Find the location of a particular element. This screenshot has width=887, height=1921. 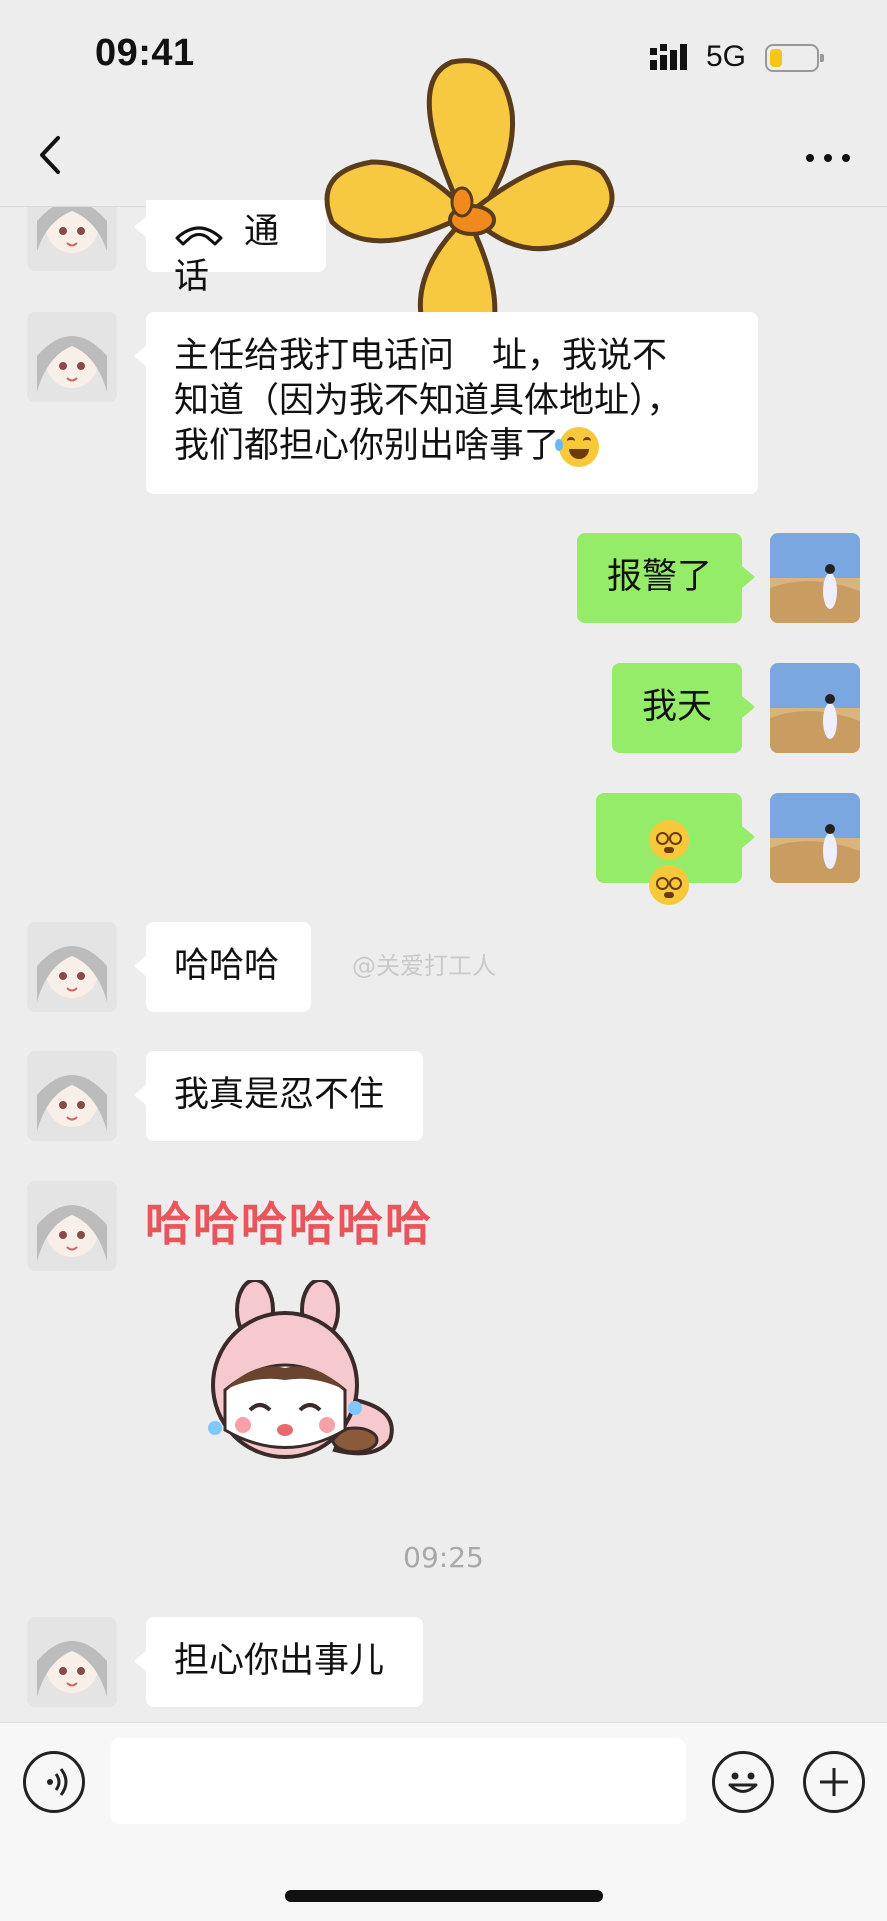

voice-icon is located at coordinates (57, 1782).